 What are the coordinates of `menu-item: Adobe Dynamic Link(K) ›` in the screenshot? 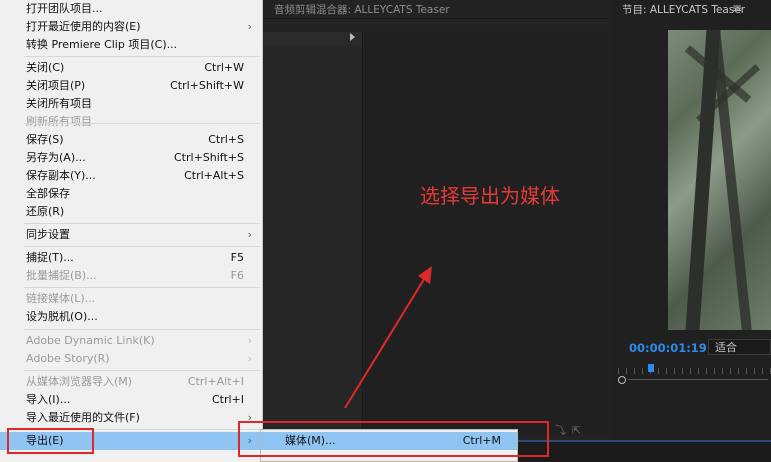 It's located at (131, 341).